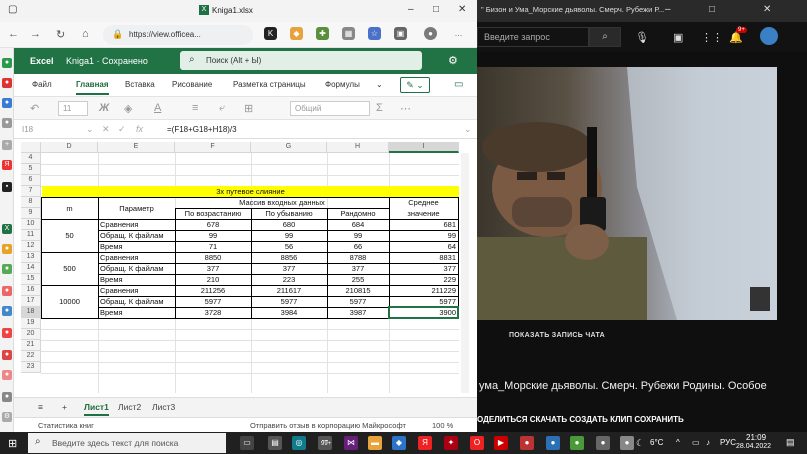 This screenshot has width=807, height=454. I want to click on zoom-level: 100 %, so click(442, 425).